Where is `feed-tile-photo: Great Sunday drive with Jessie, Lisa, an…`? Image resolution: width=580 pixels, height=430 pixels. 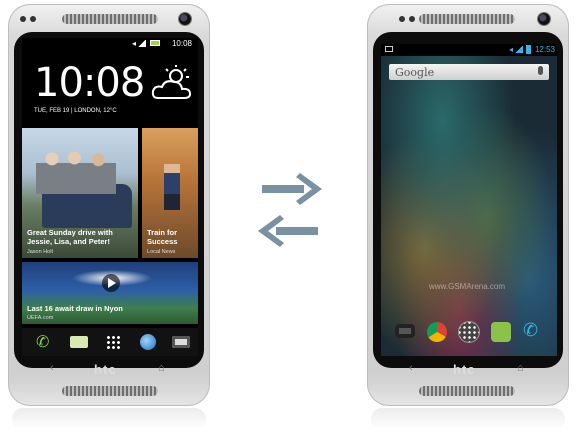 feed-tile-photo: Great Sunday drive with Jessie, Lisa, an… is located at coordinates (80, 193).